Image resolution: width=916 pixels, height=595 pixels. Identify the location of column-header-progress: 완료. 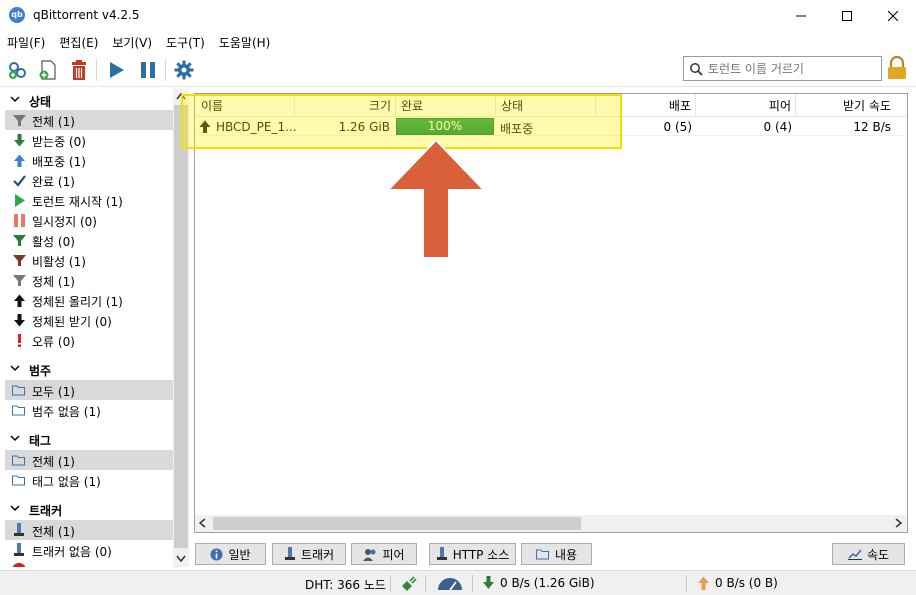
(446, 105).